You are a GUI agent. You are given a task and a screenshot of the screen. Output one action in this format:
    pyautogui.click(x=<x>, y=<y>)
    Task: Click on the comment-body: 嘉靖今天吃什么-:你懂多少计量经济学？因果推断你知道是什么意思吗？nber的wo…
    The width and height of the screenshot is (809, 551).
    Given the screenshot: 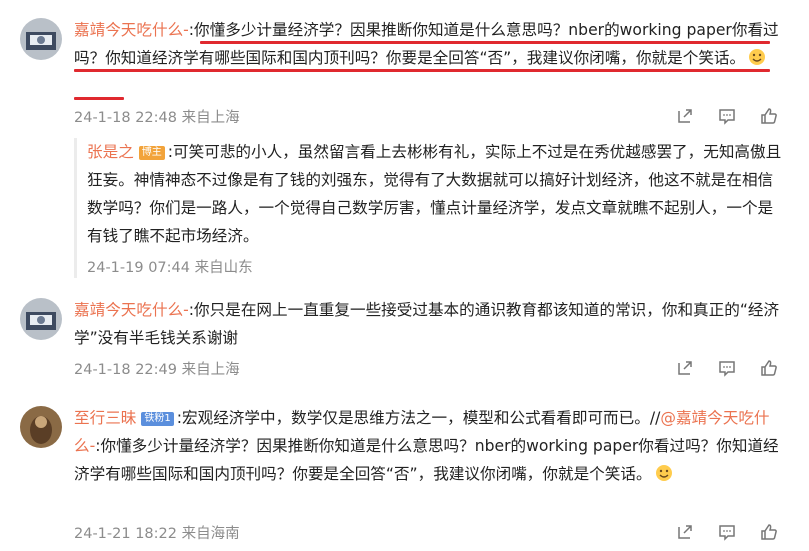 What is the action you would take?
    pyautogui.click(x=429, y=44)
    